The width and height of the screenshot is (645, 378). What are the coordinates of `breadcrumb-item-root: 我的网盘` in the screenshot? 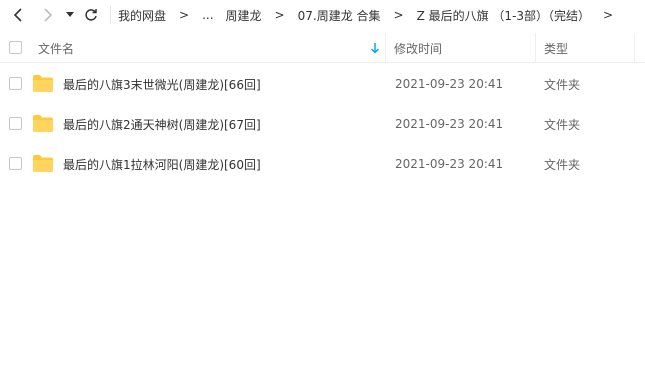 It's located at (142, 15).